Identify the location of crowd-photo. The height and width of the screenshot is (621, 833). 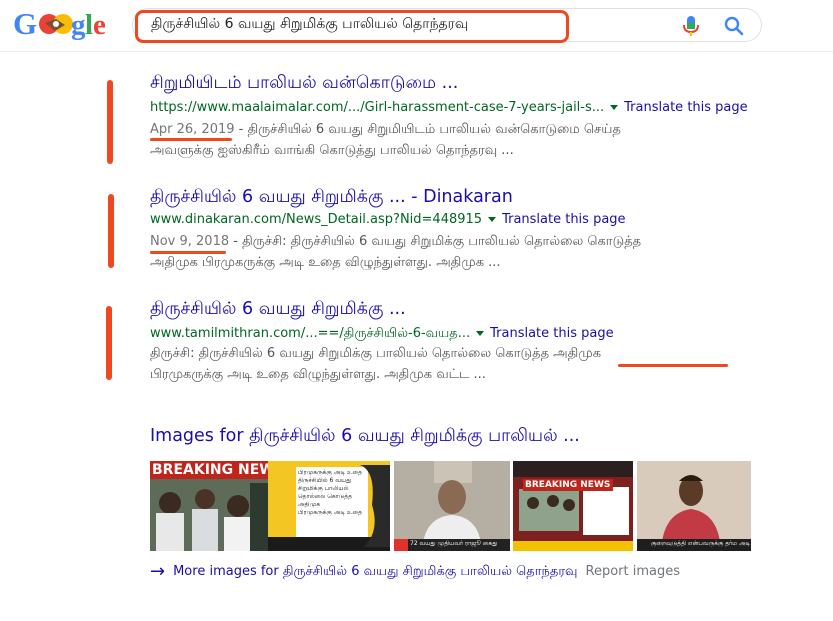
(209, 515).